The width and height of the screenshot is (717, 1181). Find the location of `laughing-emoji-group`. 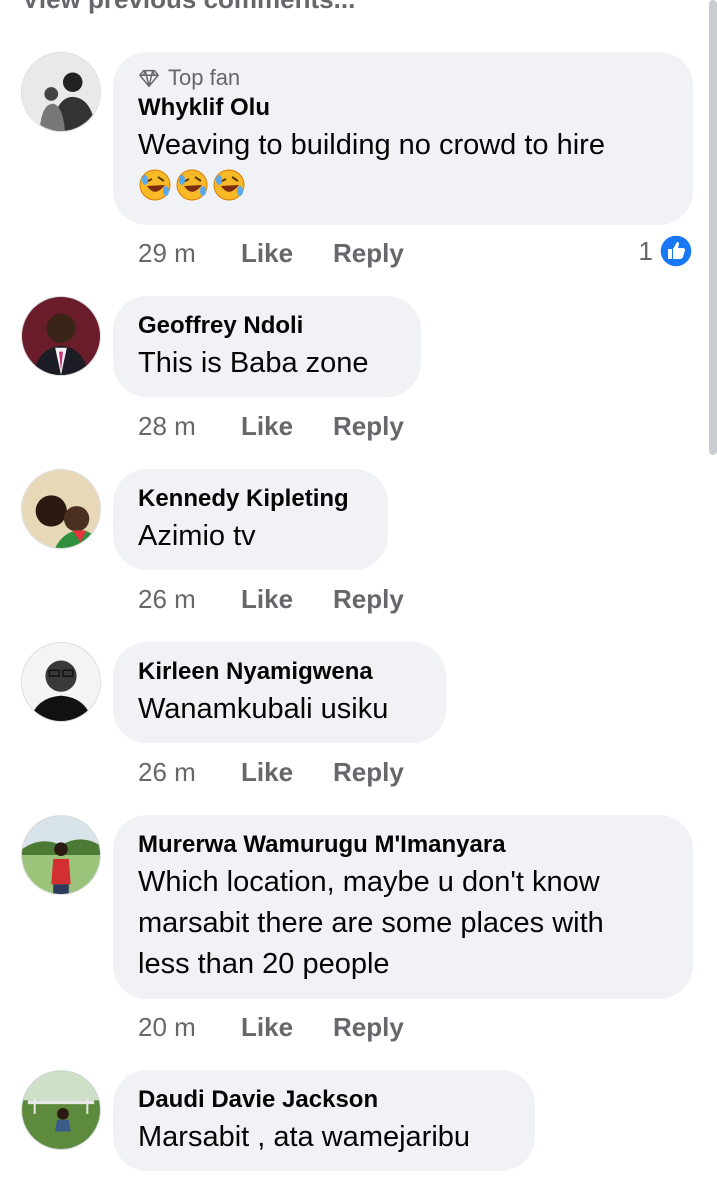

laughing-emoji-group is located at coordinates (403, 185).